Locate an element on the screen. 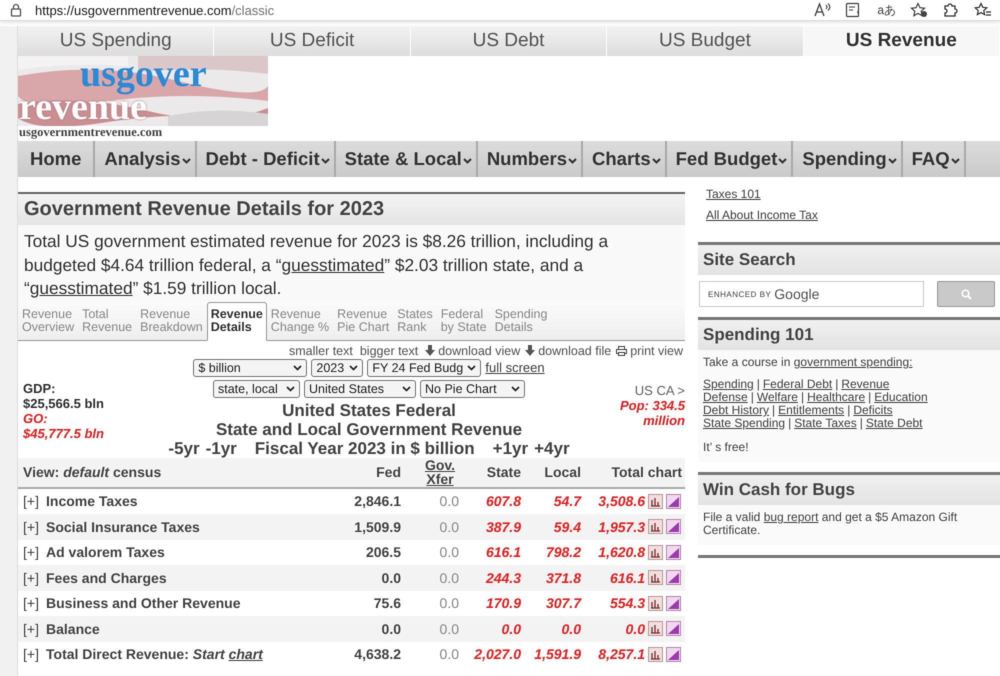  toolbar-link: download view is located at coordinates (479, 351).